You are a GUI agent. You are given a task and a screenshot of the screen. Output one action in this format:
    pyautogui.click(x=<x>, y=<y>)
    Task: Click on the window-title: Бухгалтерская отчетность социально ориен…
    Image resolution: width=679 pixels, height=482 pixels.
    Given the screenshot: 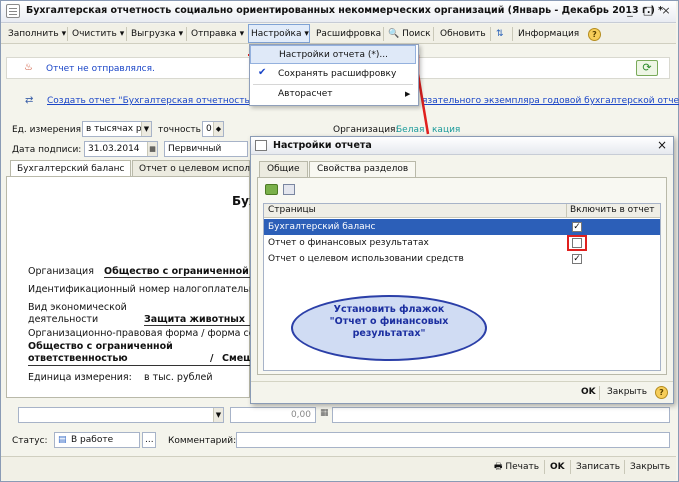 What is the action you would take?
    pyautogui.click(x=345, y=10)
    